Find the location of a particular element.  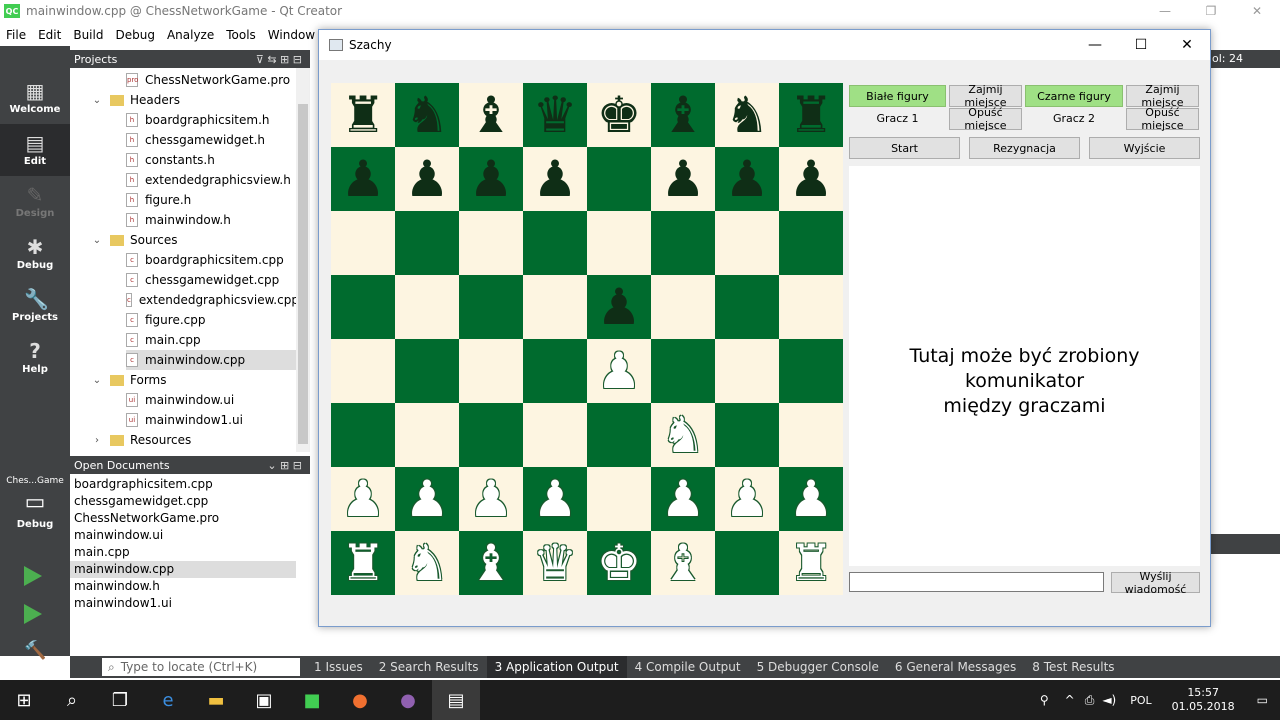

menu-edit: Edit is located at coordinates (49, 35).